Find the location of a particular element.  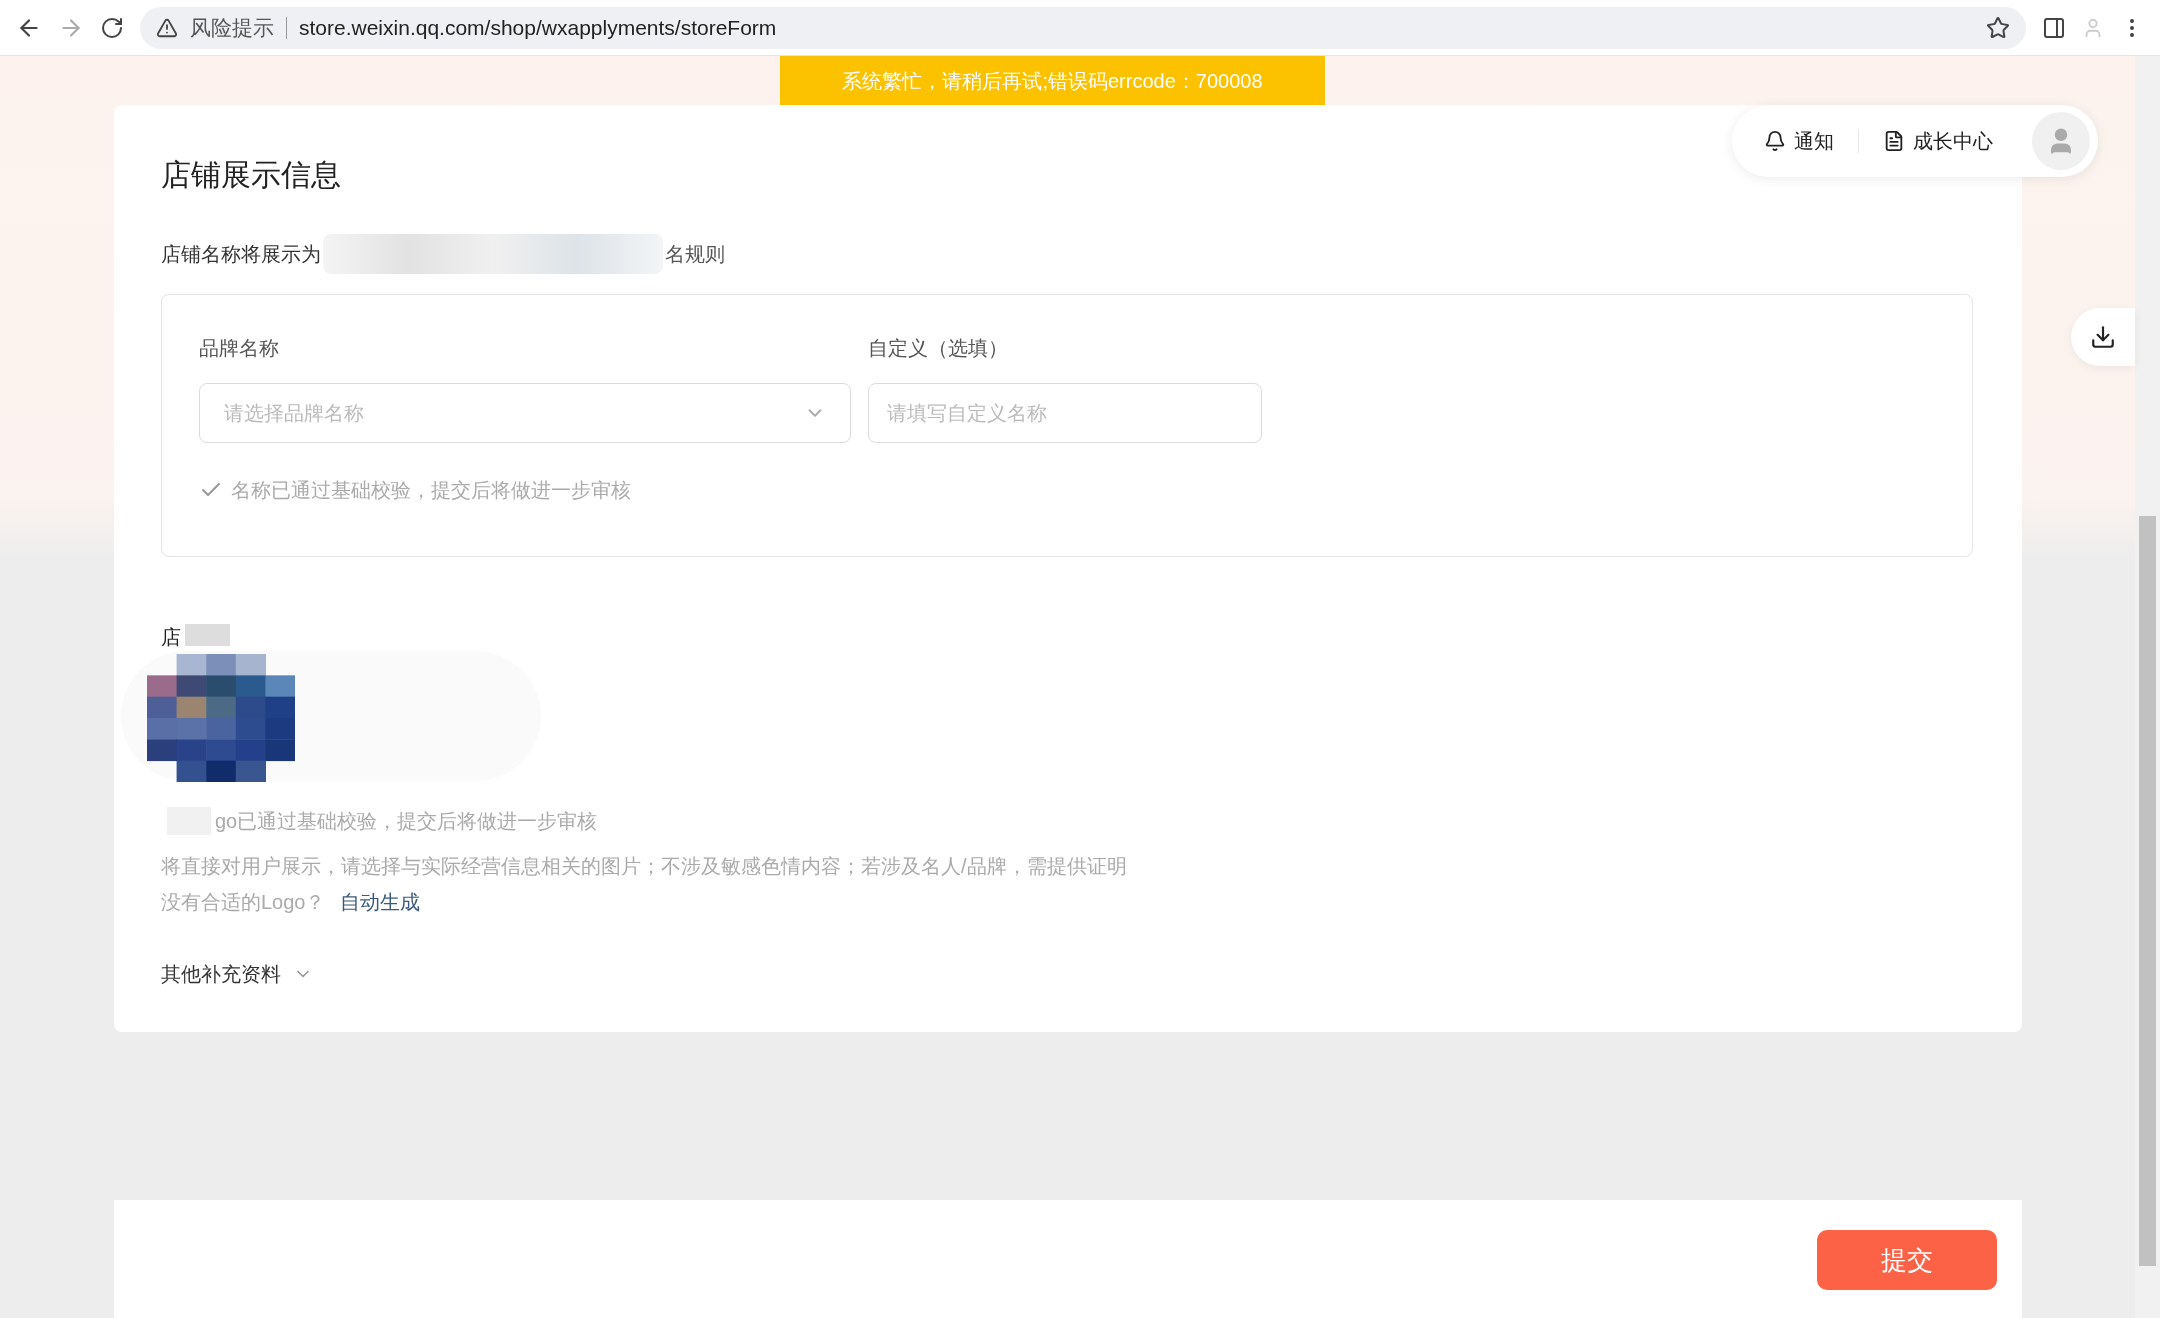

download-icon is located at coordinates (2103, 337).